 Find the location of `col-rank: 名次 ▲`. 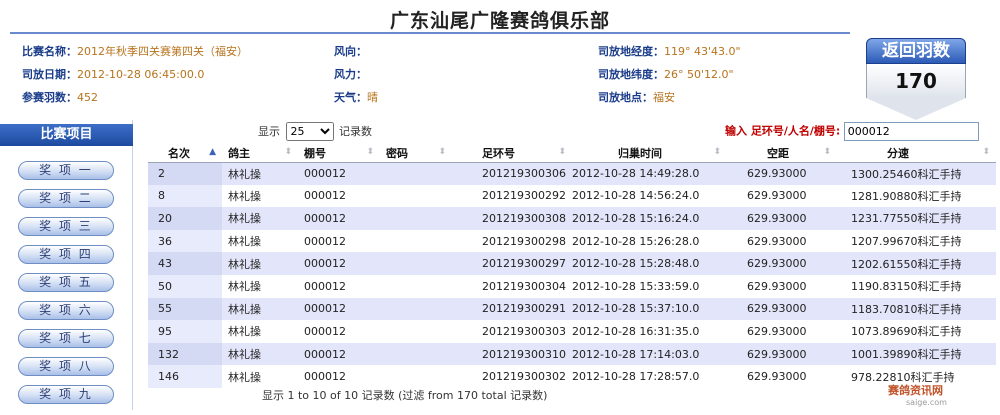

col-rank: 名次 ▲ is located at coordinates (185, 153).